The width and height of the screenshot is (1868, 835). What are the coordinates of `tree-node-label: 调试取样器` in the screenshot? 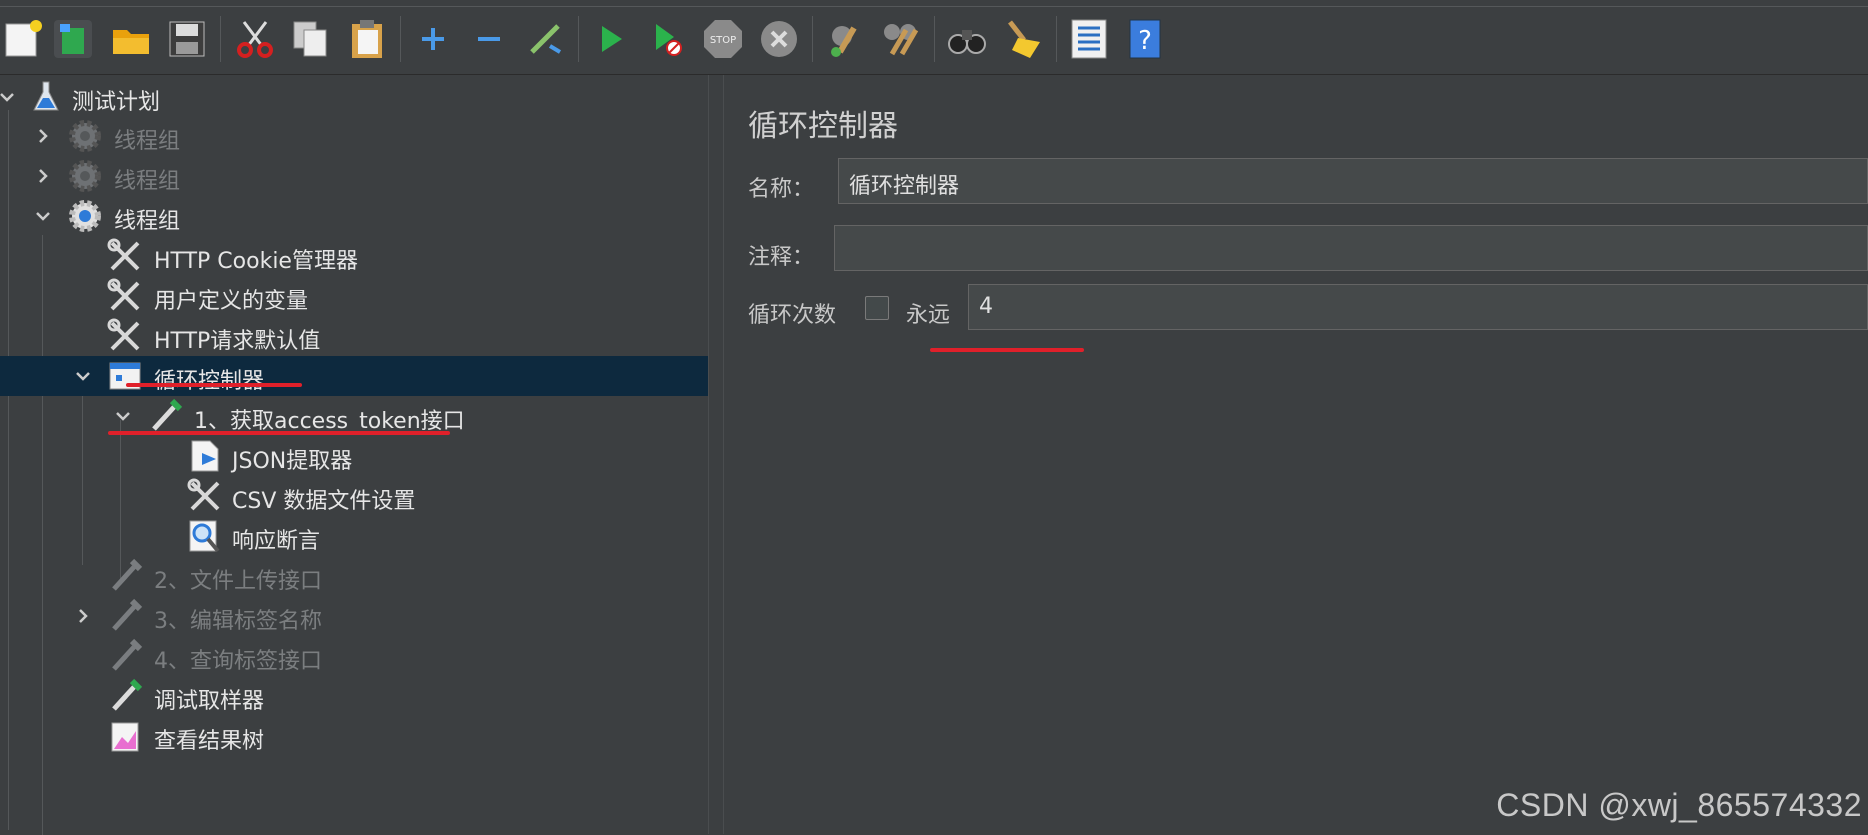 It's located at (209, 701).